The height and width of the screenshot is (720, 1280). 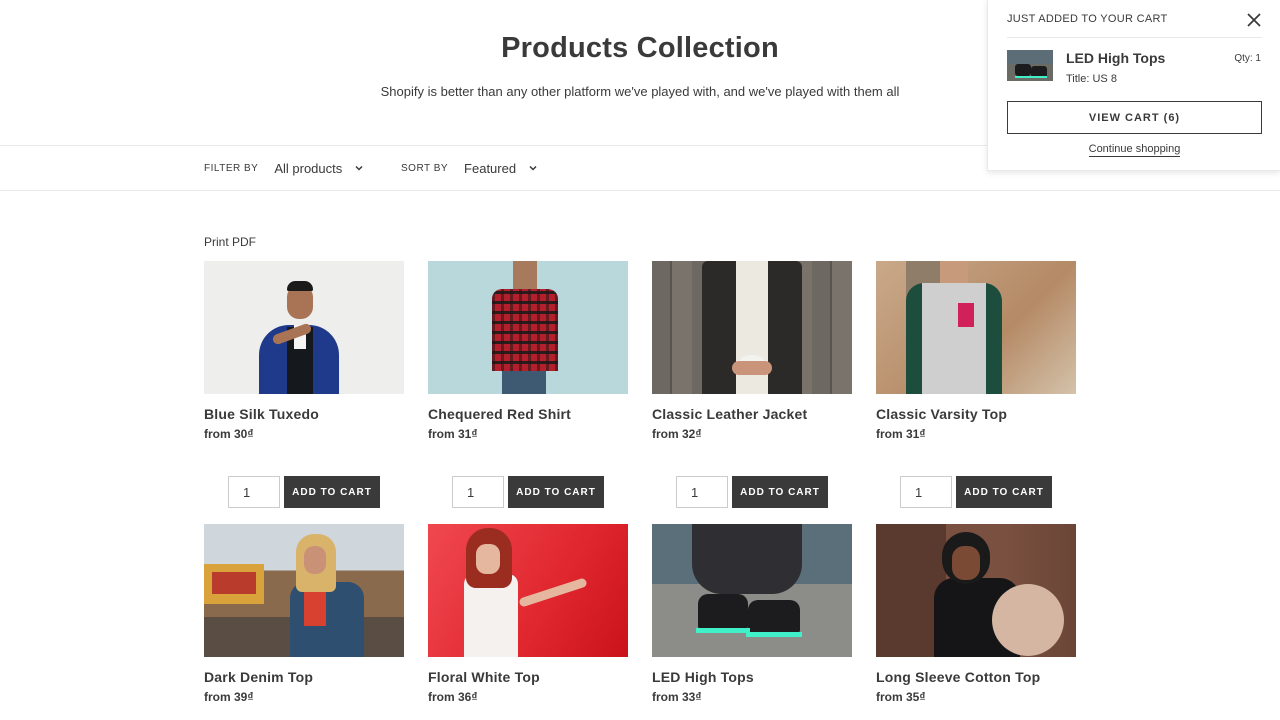 I want to click on cotton-top-photo, so click(x=976, y=590).